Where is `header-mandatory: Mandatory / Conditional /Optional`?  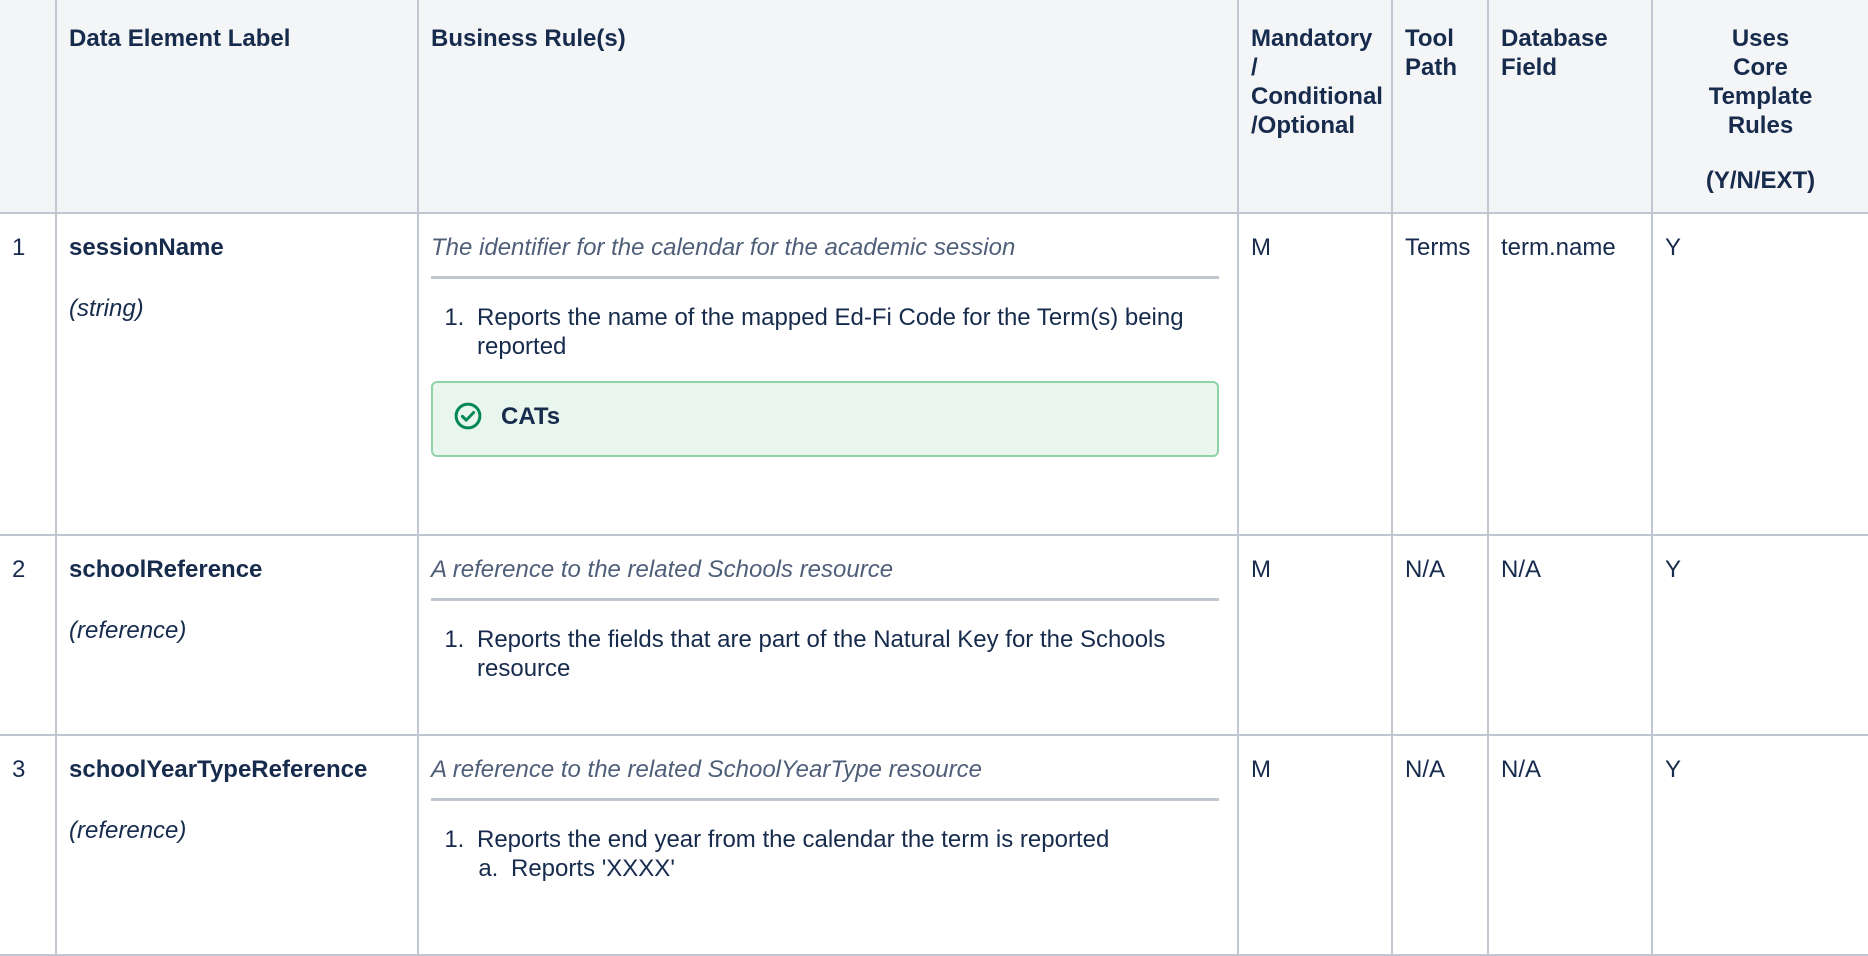
header-mandatory: Mandatory / Conditional /Optional is located at coordinates (1315, 107).